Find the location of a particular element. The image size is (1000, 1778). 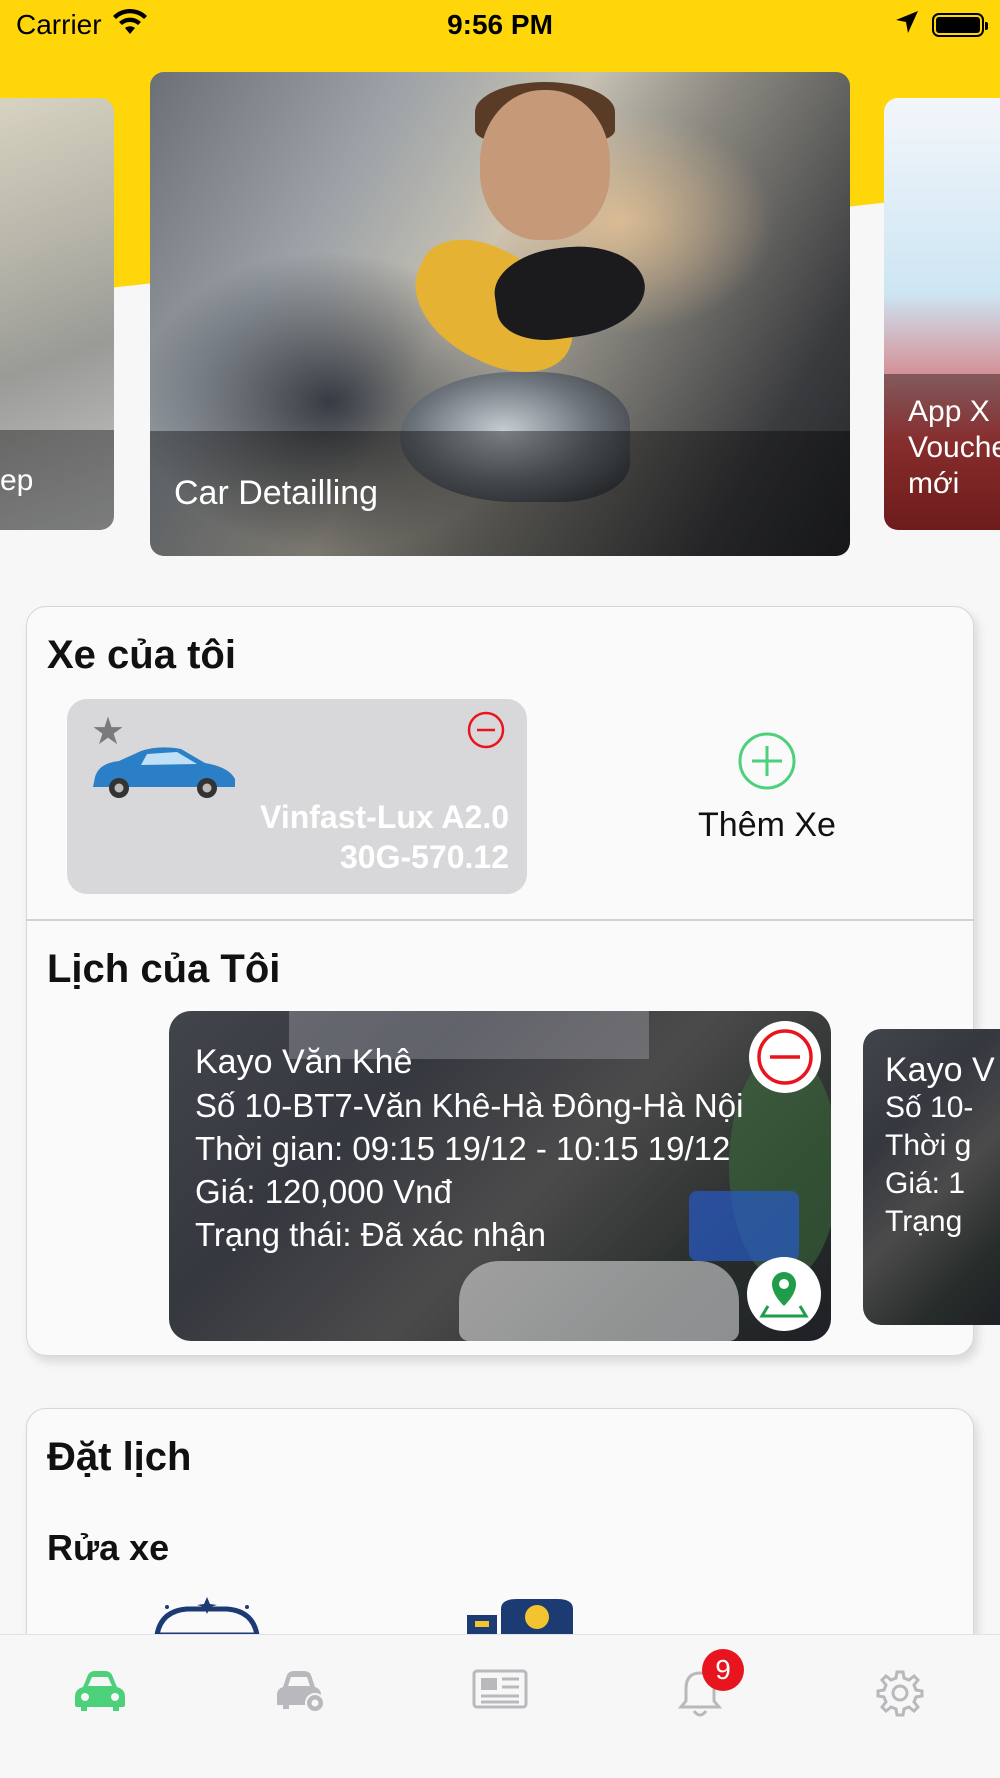

news-icon is located at coordinates (500, 1689).